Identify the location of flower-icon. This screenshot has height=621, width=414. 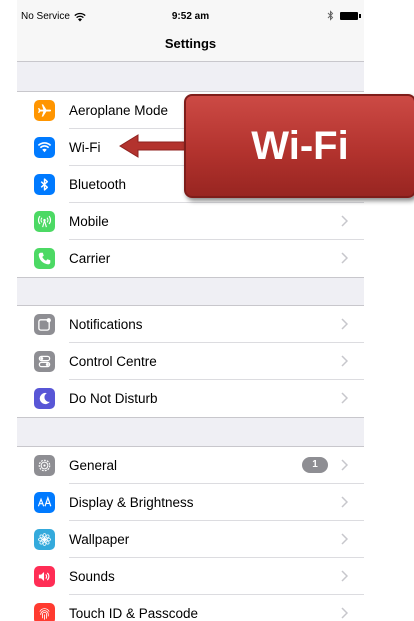
(44, 539).